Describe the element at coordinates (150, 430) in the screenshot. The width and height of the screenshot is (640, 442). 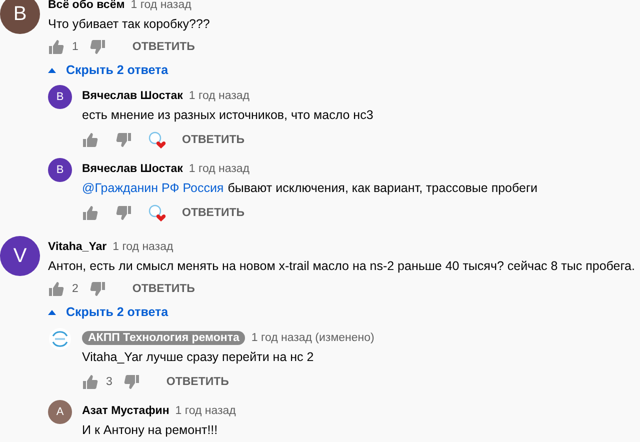
I see `comment-text: И к Антону на ремонт!!!` at that location.